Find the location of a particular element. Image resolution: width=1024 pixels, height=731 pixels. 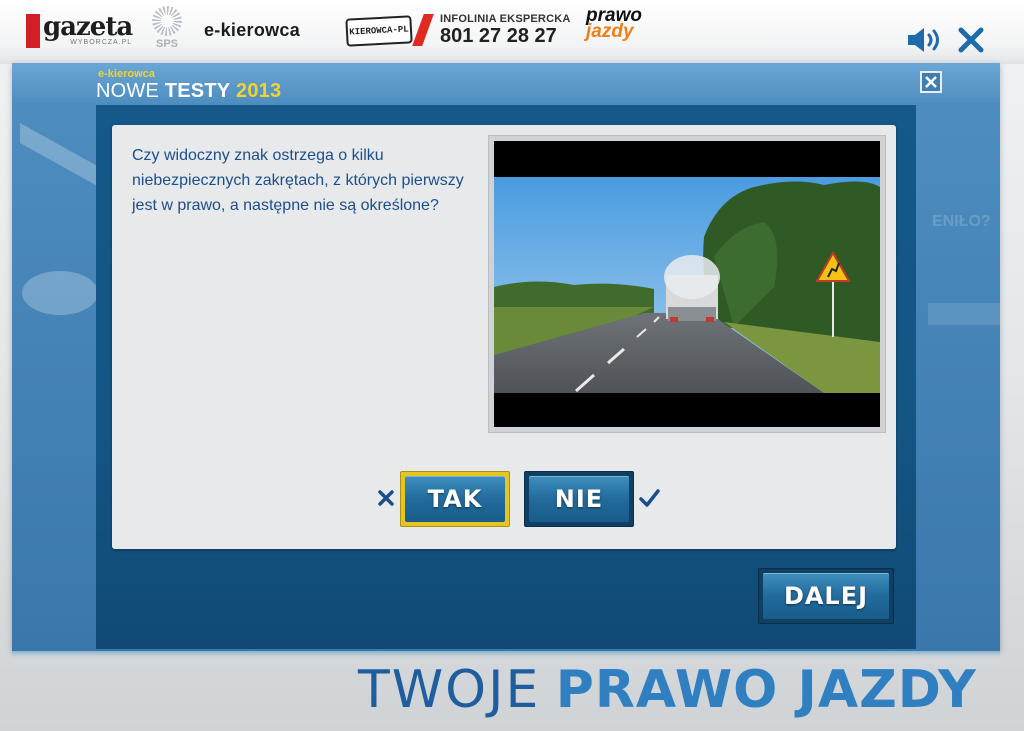

close-icon is located at coordinates (971, 40).